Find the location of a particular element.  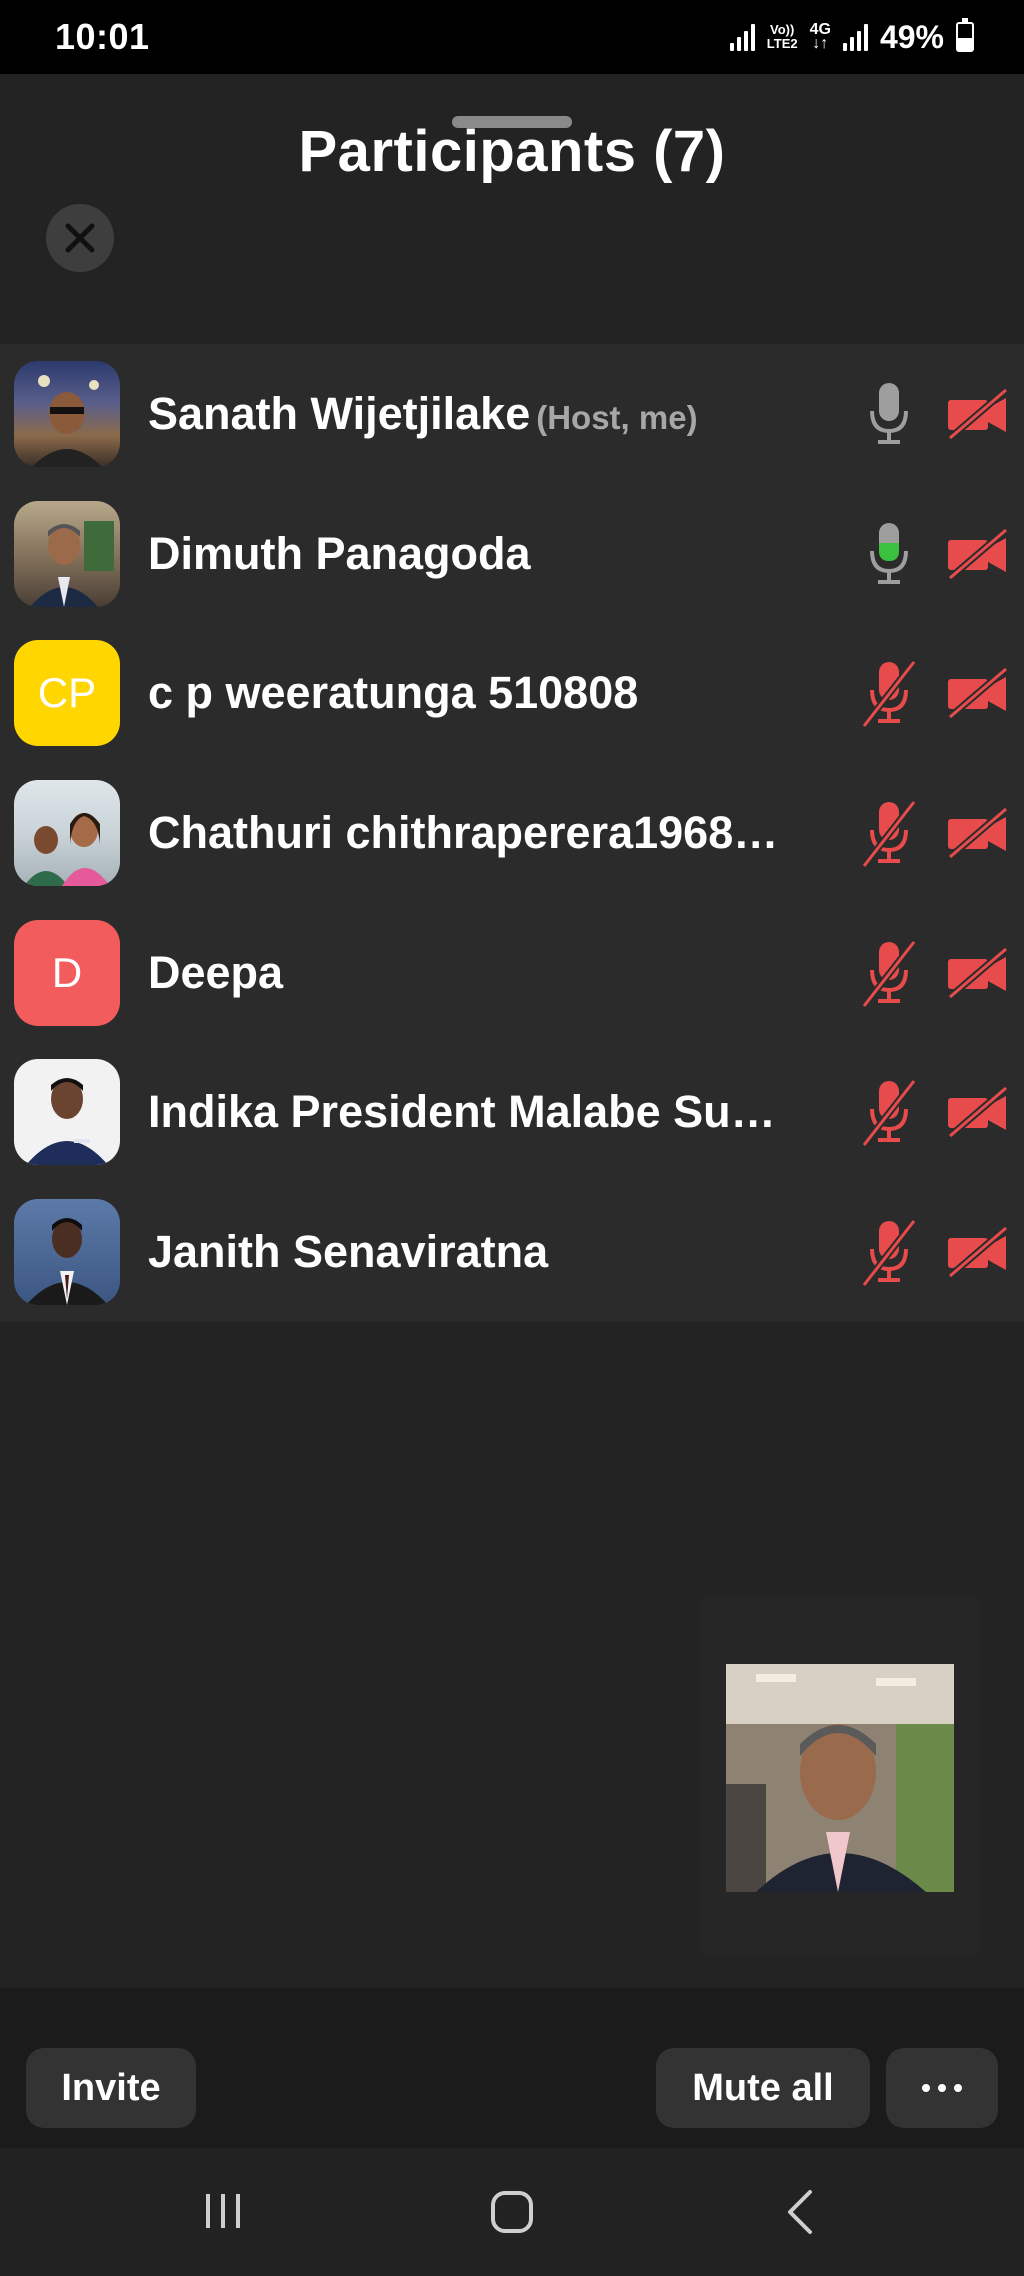

participant-name: Sanath Wijetjilake (Host, me) is located at coordinates (423, 413).